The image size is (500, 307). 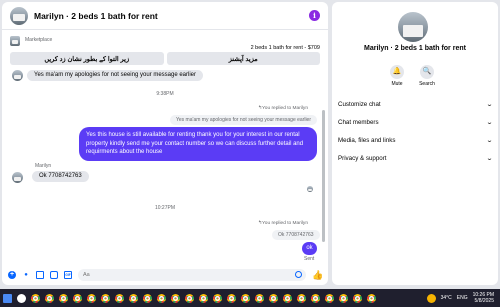 What do you see at coordinates (15, 41) in the screenshot?
I see `listing-thumbnail` at bounding box center [15, 41].